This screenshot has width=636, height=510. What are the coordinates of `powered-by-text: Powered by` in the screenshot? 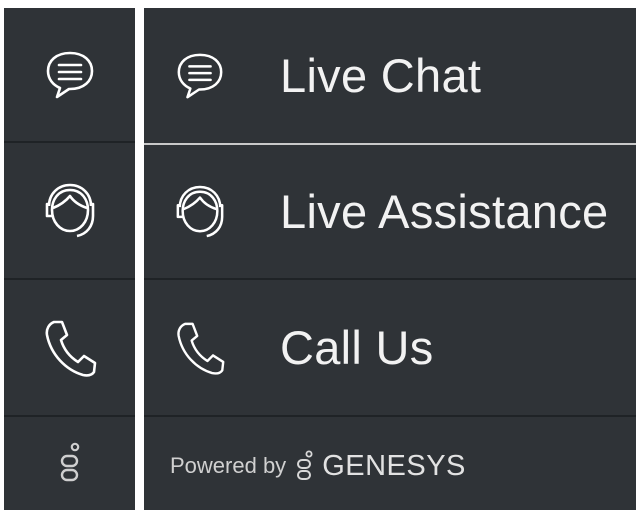 It's located at (228, 465).